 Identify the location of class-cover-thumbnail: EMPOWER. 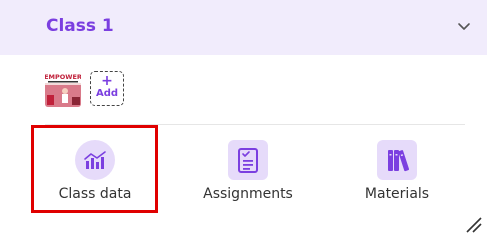
(63, 89).